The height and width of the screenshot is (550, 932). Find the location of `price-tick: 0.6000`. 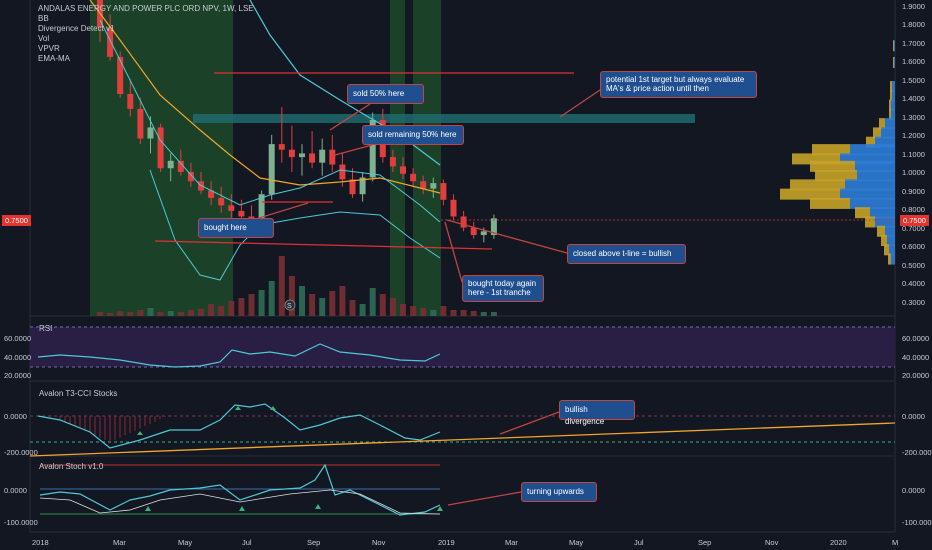

price-tick: 0.6000 is located at coordinates (913, 246).